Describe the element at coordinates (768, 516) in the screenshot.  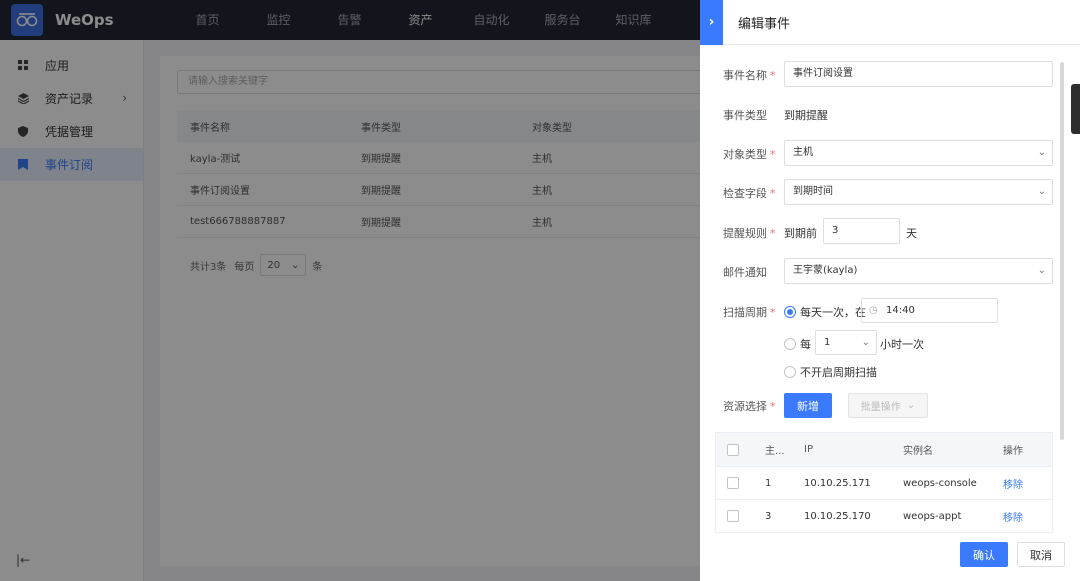
I see `table-cell: 3` at that location.